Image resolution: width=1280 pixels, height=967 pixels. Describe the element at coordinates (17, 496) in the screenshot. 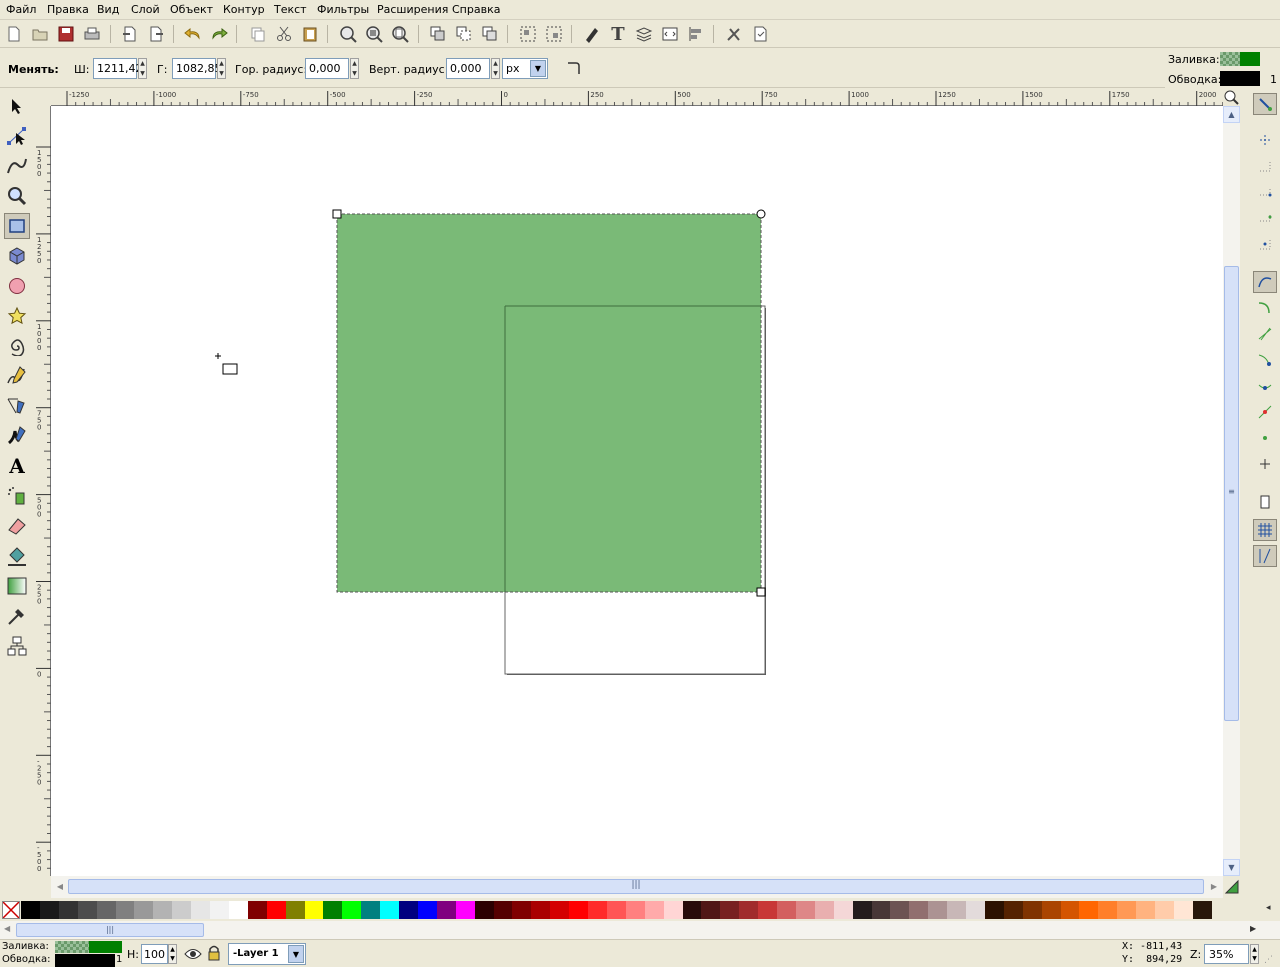

I see `spray-tool-icon` at that location.